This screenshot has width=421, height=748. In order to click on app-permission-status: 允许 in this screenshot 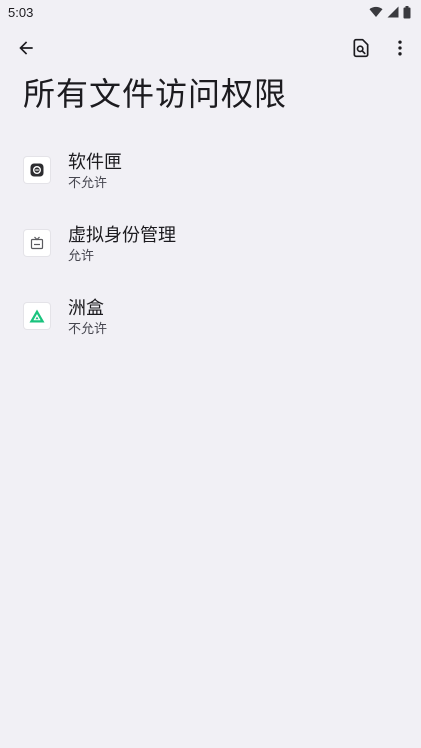, I will do `click(81, 256)`.